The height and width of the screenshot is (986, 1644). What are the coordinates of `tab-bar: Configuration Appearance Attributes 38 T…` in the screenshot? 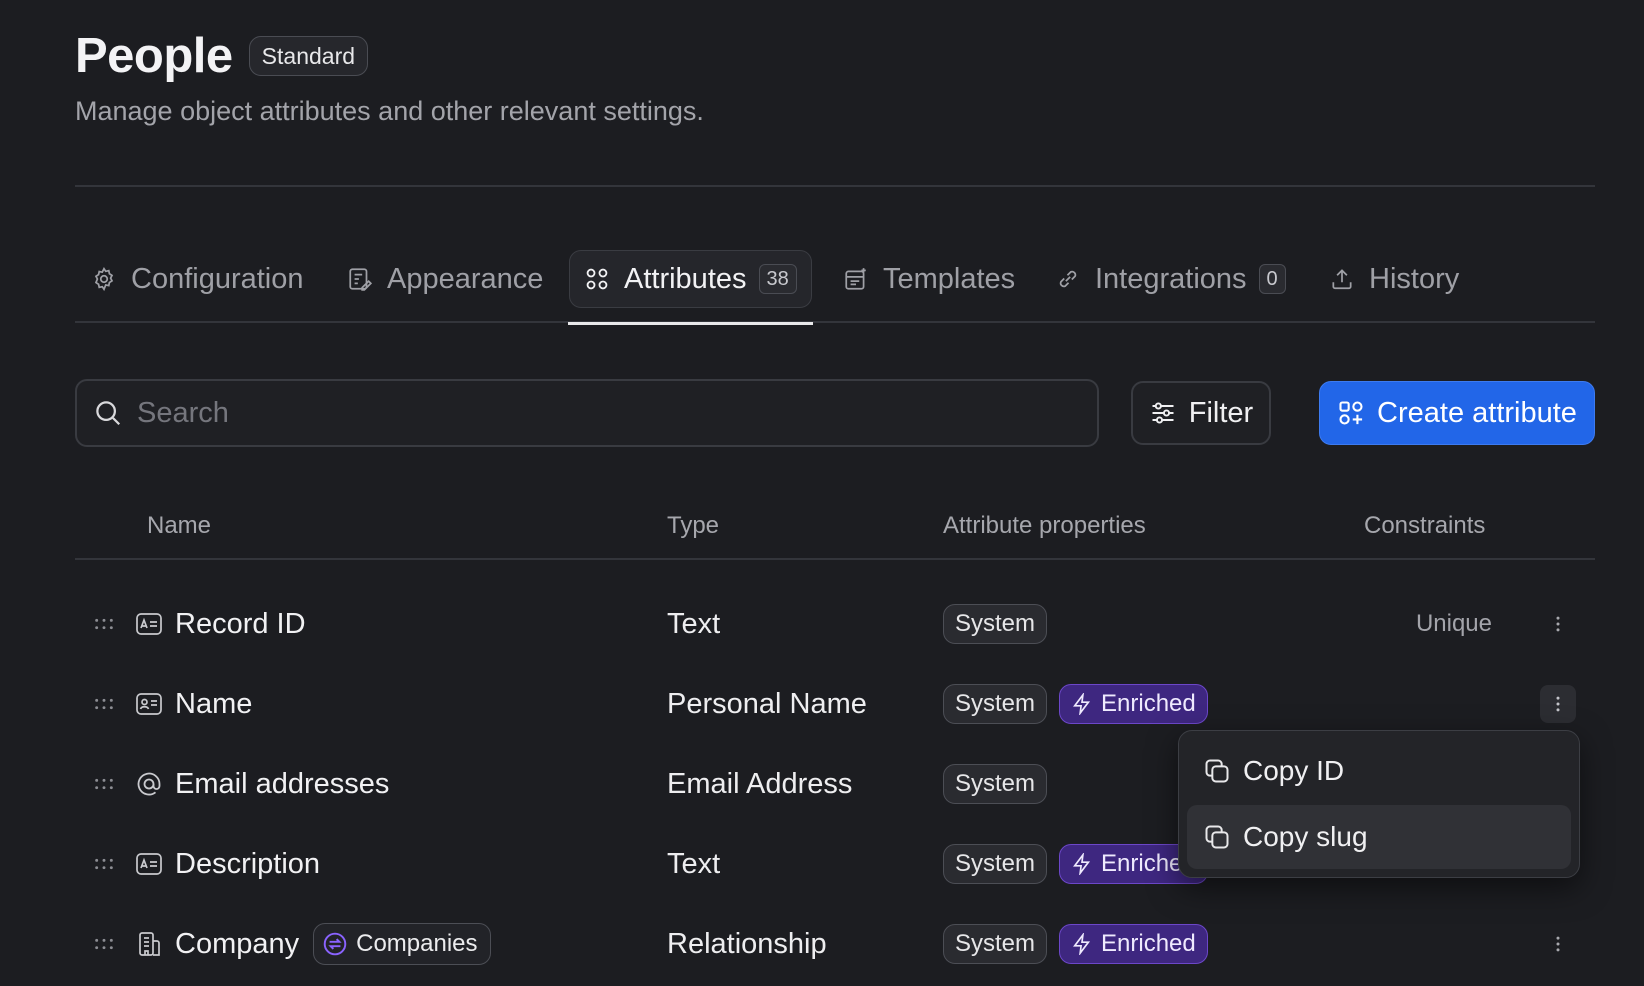 It's located at (835, 287).